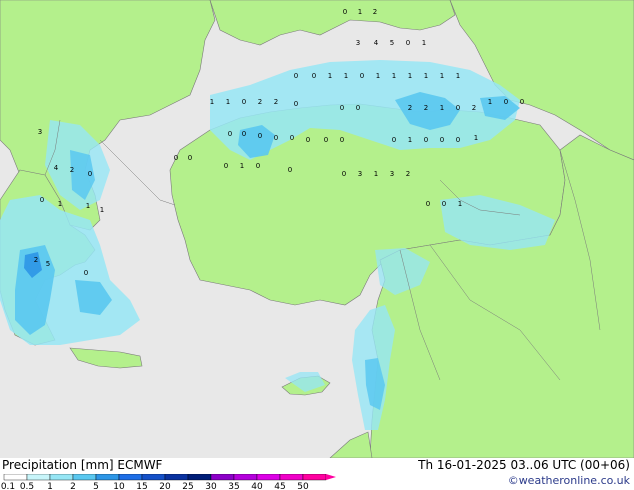 The width and height of the screenshot is (634, 490). I want to click on legend-label: 45, so click(279, 486).